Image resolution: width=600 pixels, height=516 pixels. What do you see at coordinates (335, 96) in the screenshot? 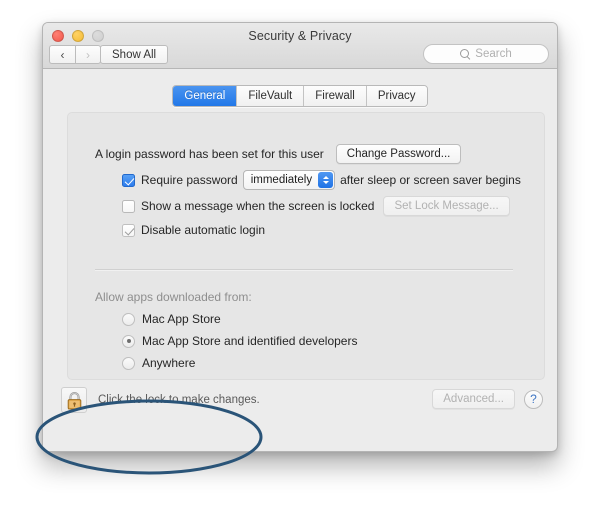
I see `tab-firewall: Firewall` at bounding box center [335, 96].